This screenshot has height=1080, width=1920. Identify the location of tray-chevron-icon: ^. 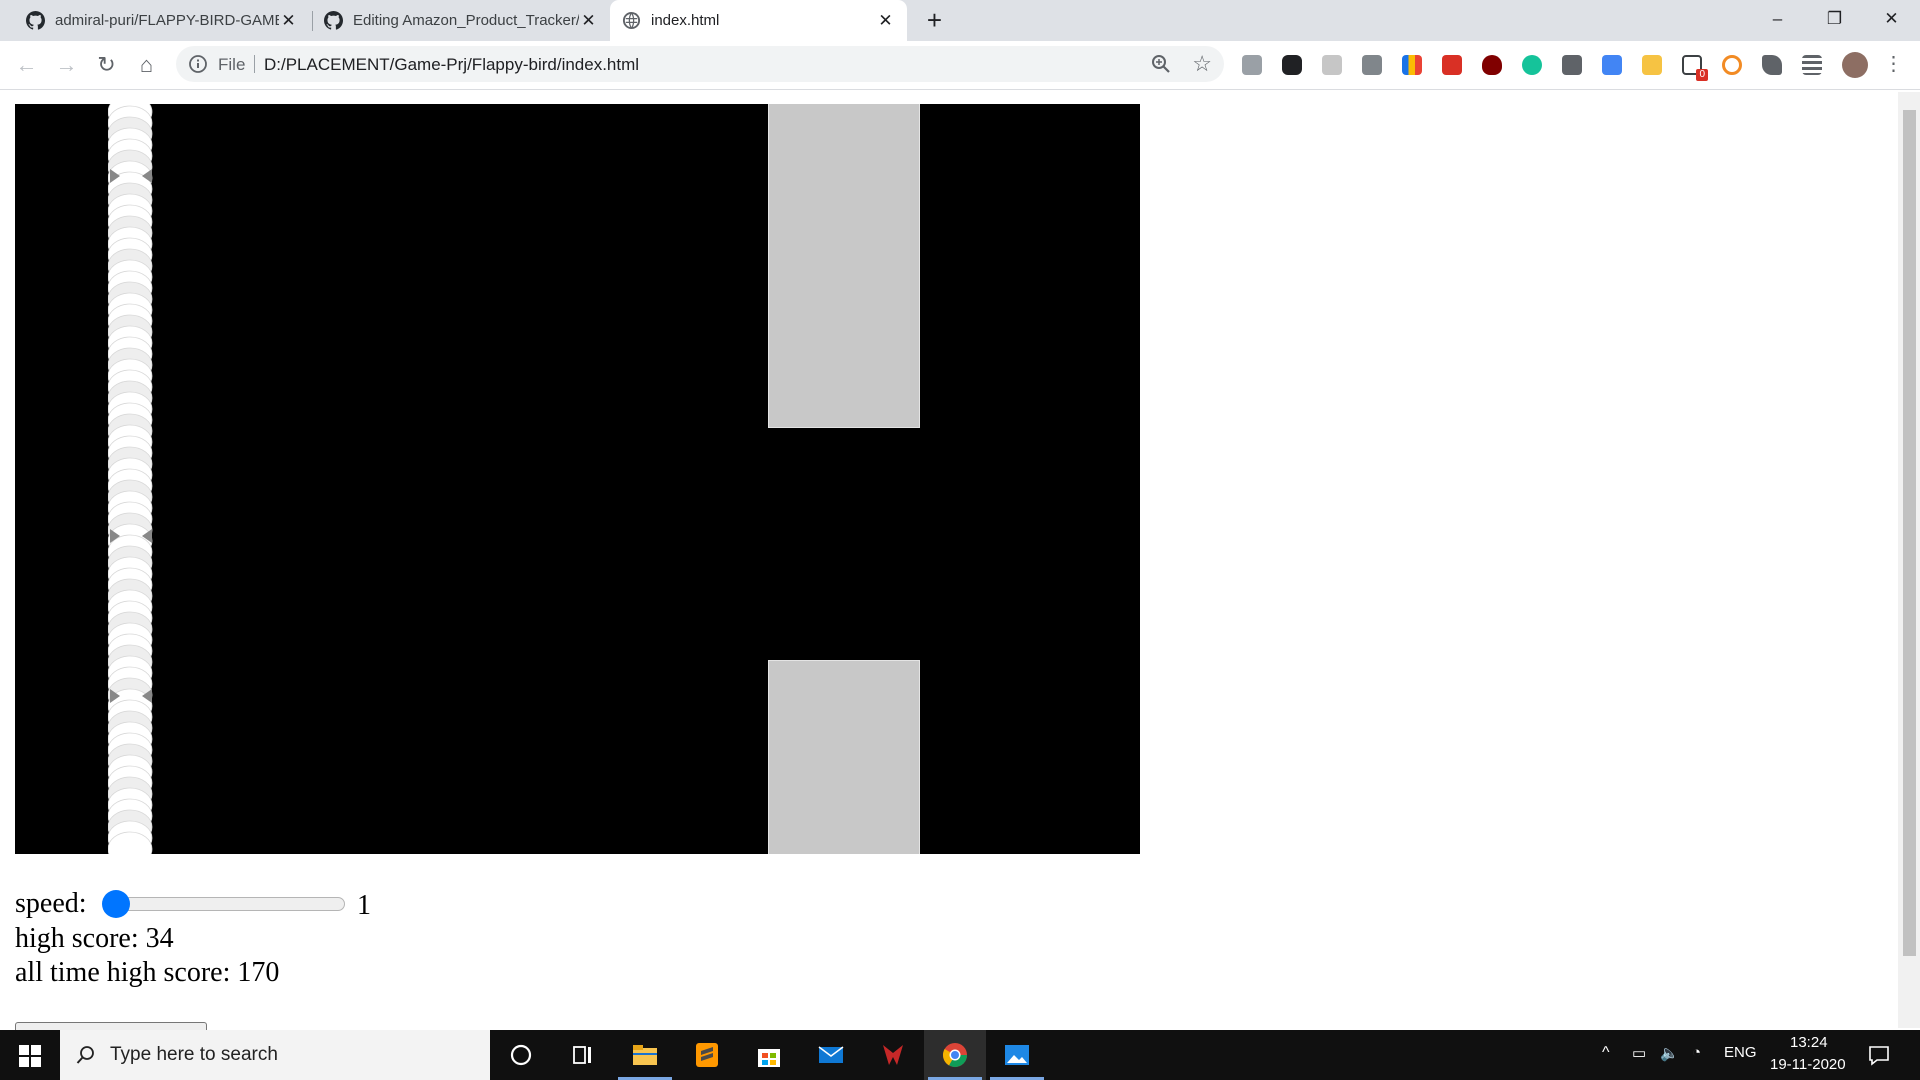
(1606, 1053).